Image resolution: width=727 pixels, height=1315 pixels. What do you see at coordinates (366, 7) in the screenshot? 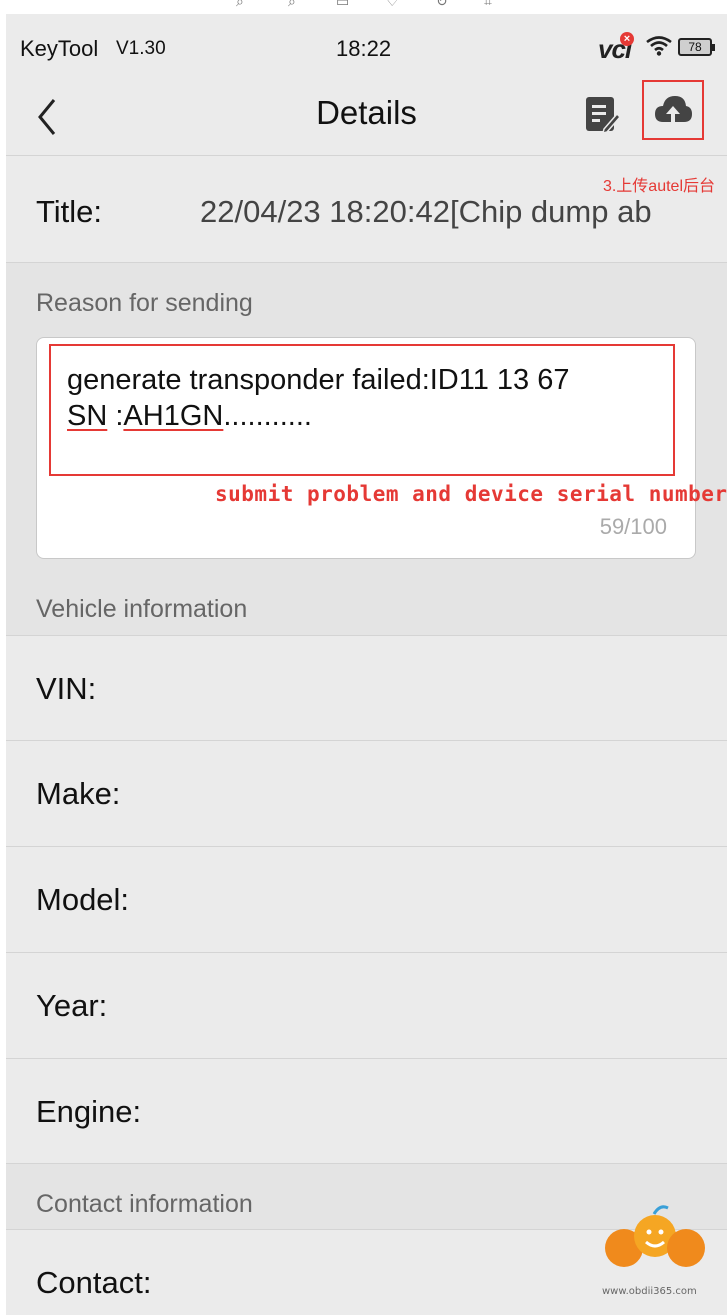
I see `cropped-toolbar-strip: ⌕ ⌕ ▭ ♡ ↻ ⌗` at bounding box center [366, 7].